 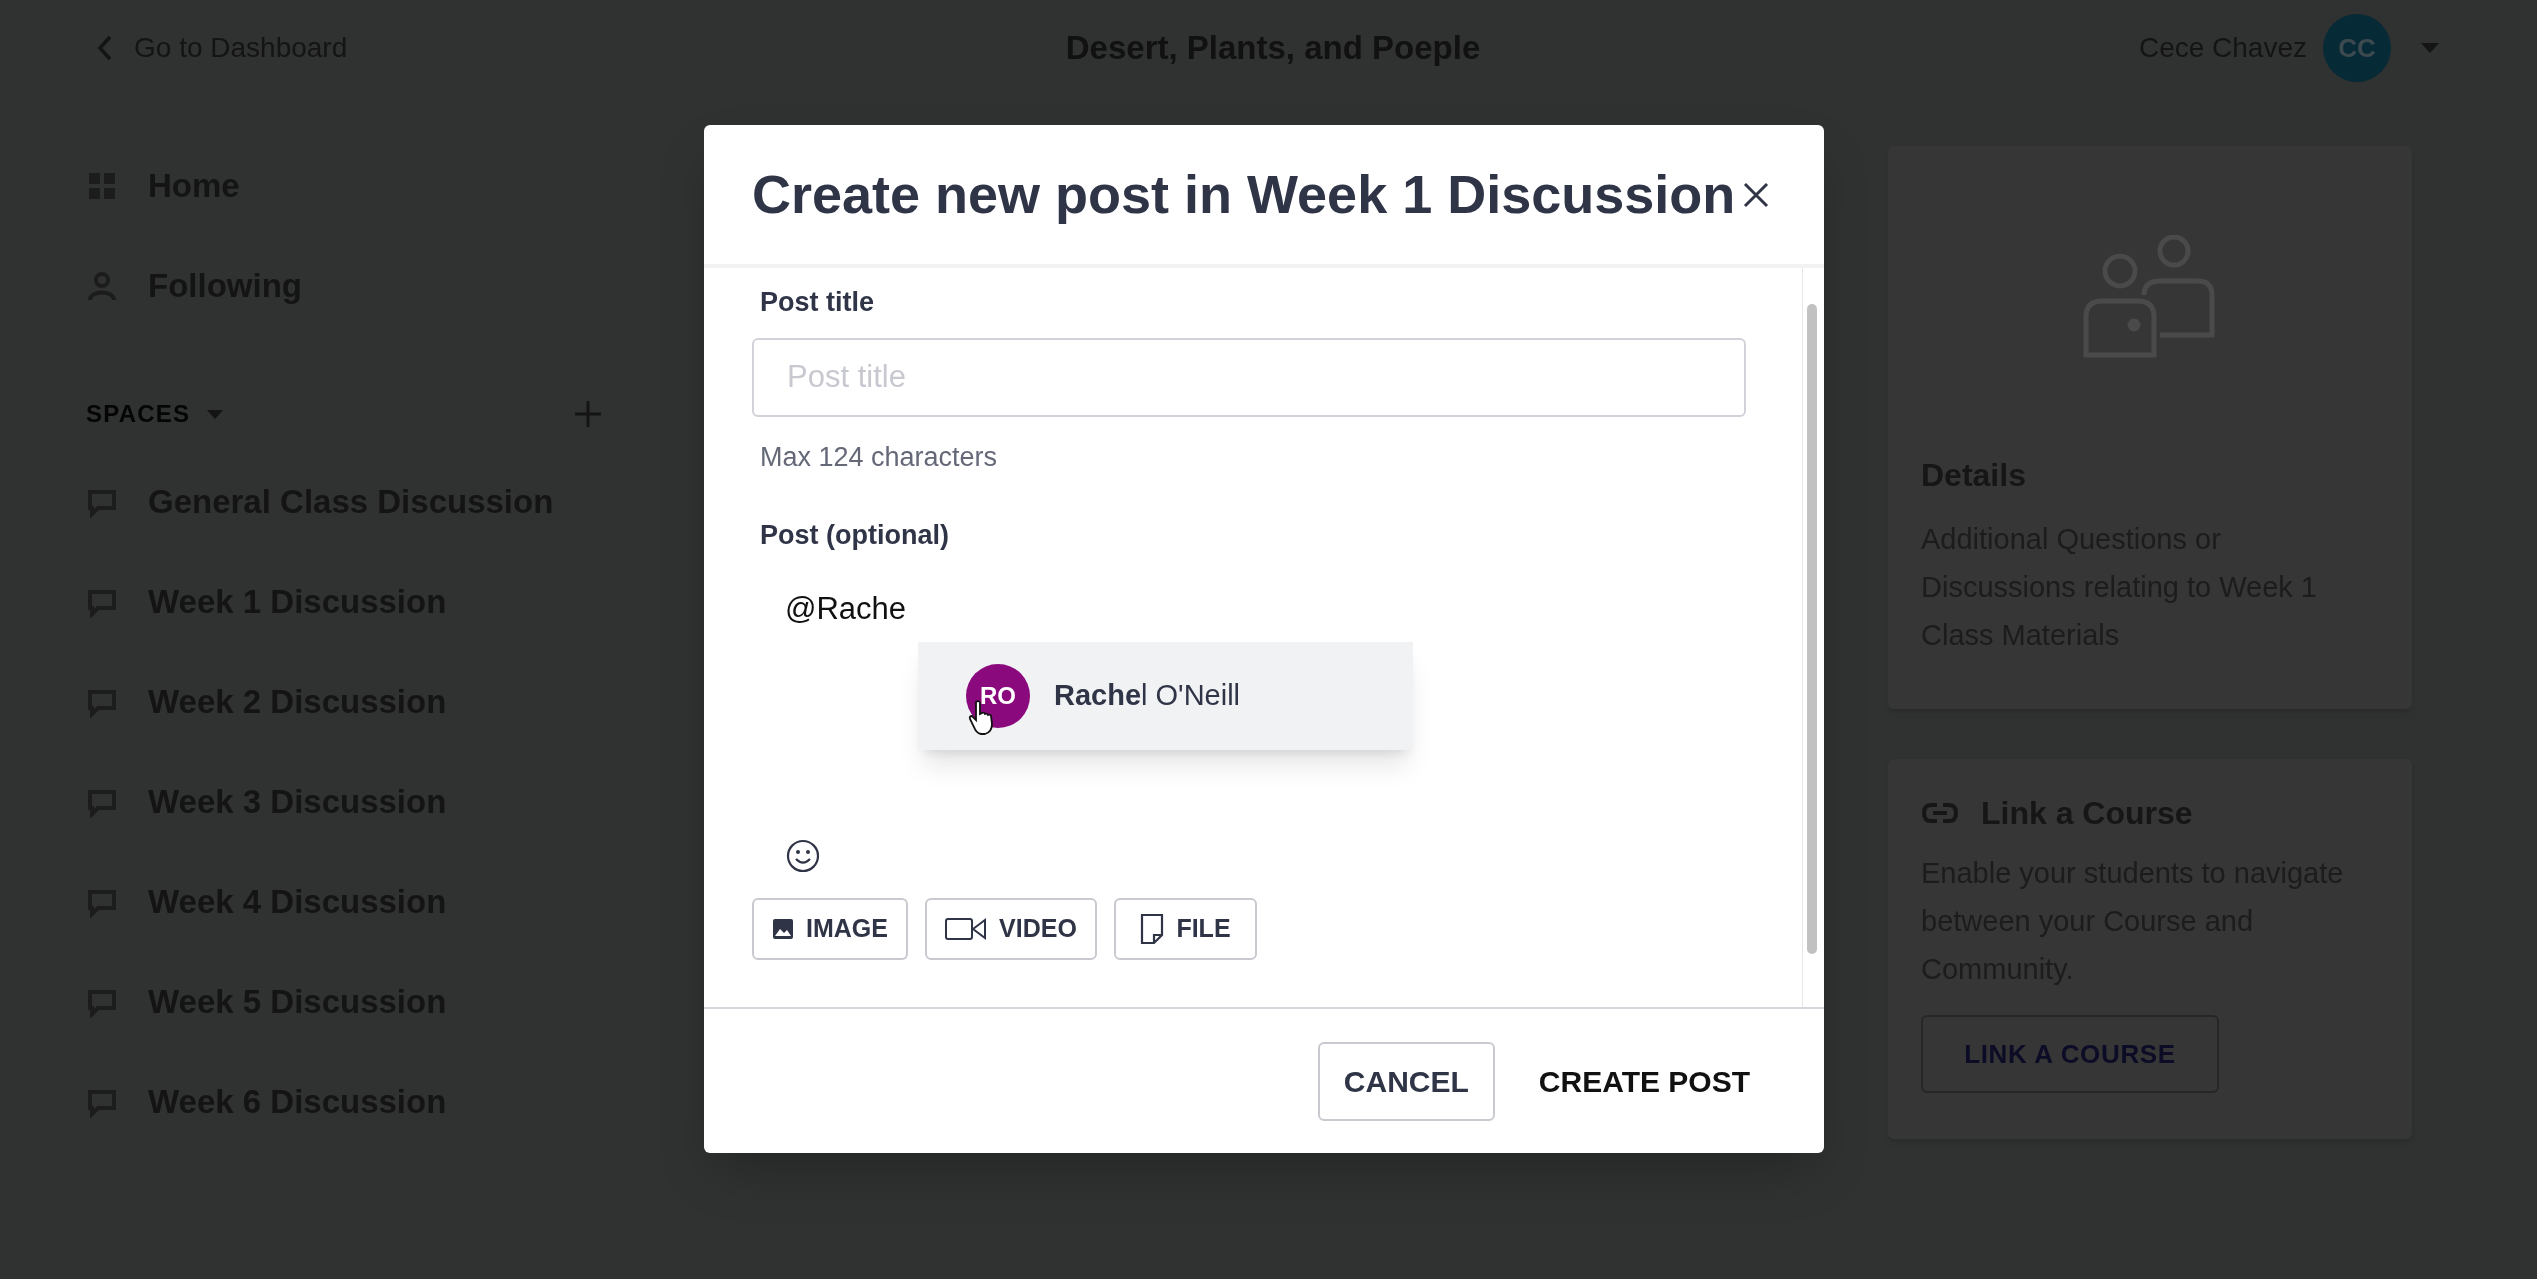 I want to click on attach-button: FILE, so click(x=1185, y=928).